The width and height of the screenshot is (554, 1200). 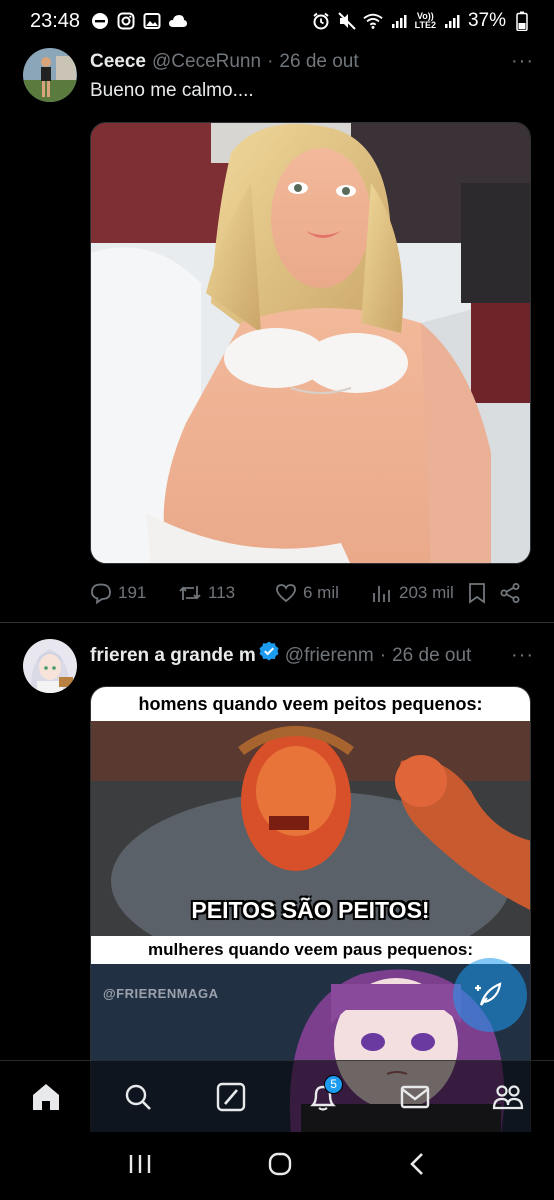 I want to click on nav-notifications: 5, so click(x=323, y=1095).